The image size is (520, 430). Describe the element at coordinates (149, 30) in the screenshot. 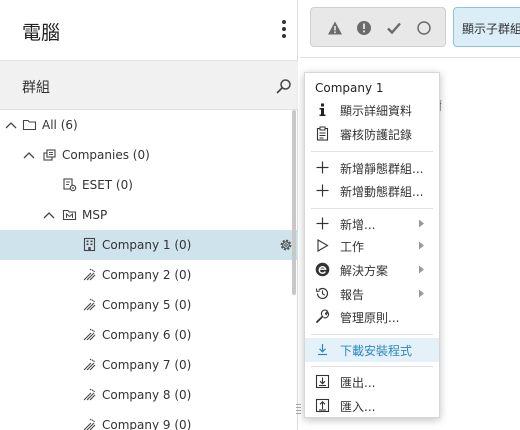

I see `top-header: 電腦` at that location.